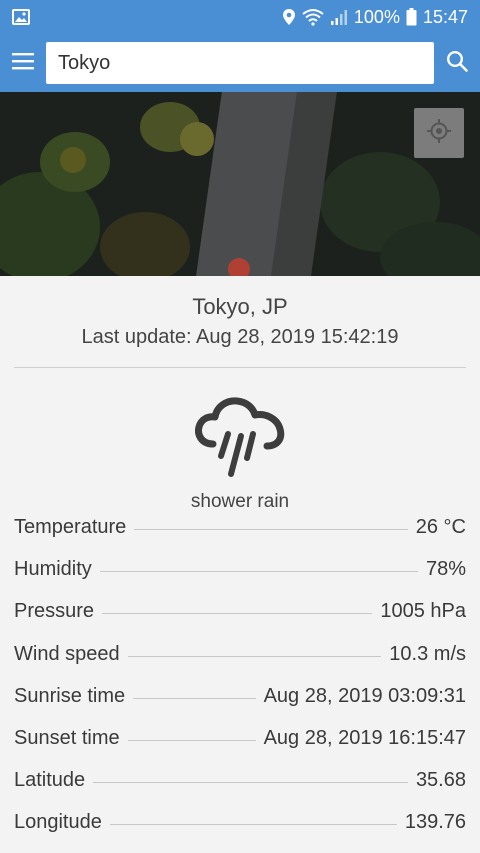 The height and width of the screenshot is (853, 480). What do you see at coordinates (240, 579) in the screenshot?
I see `detail-row-humidity: Humidity 78%` at bounding box center [240, 579].